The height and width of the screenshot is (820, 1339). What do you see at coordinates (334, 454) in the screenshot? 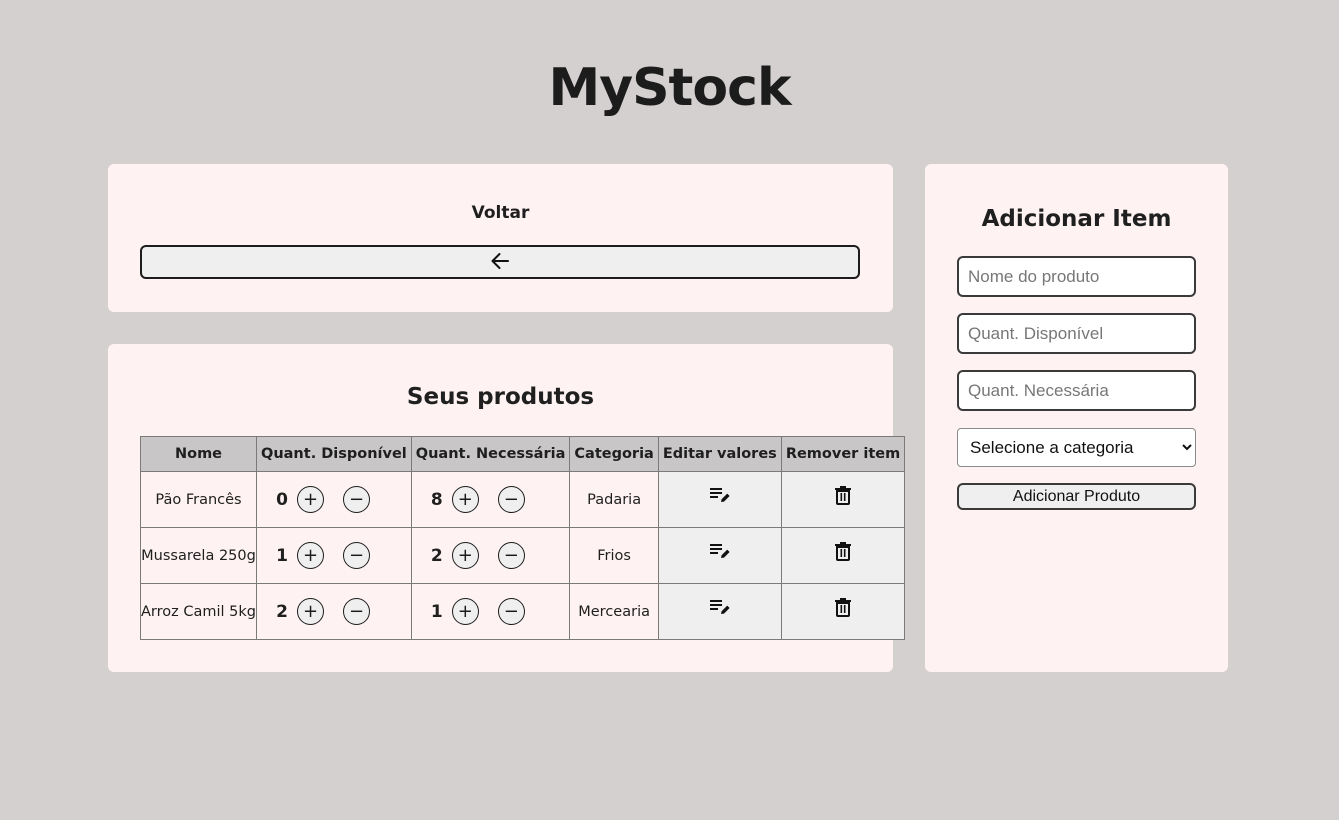
I see `column-header-available: Quant. Disponível` at bounding box center [334, 454].